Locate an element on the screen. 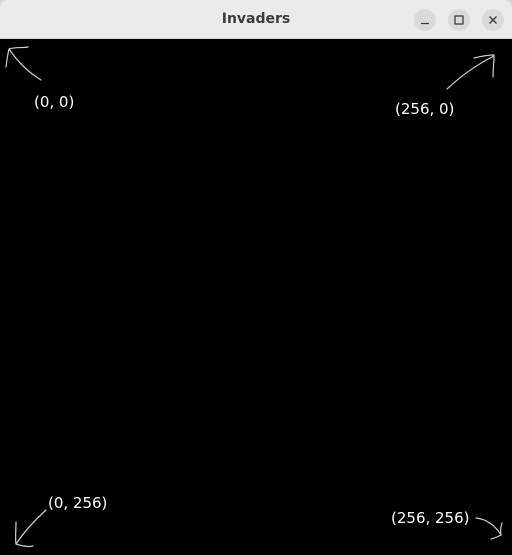 This screenshot has width=512, height=555. label-bottom-left-coordinate: (0, 256) is located at coordinates (78, 503).